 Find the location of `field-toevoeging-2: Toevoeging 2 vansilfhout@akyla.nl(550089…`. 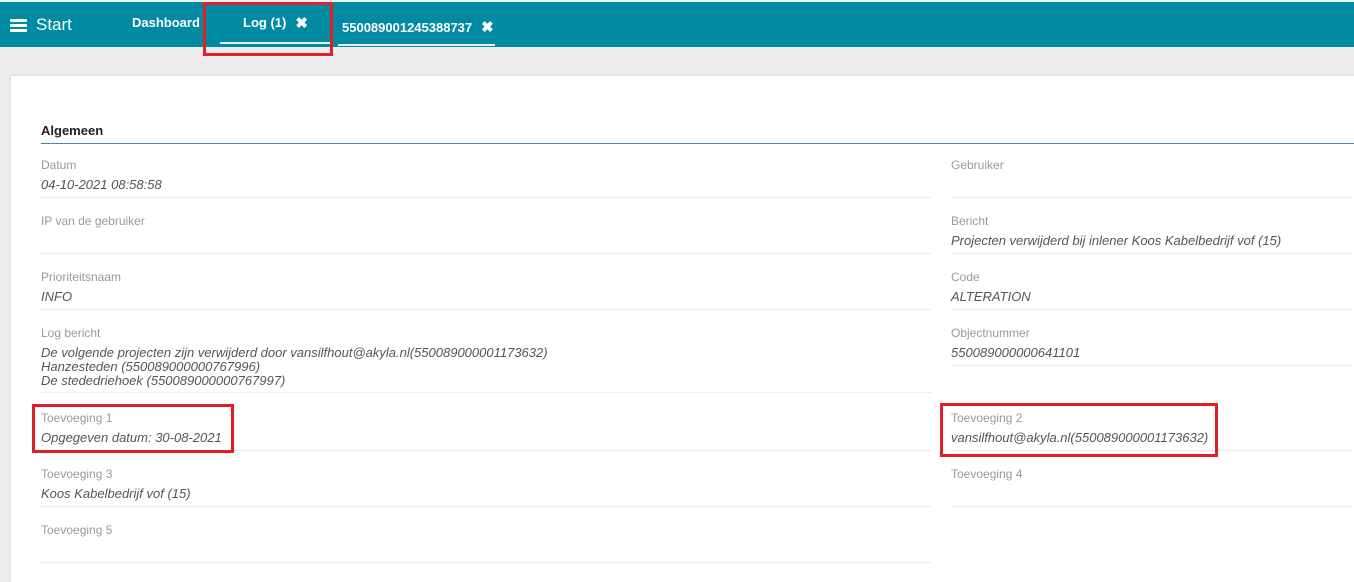

field-toevoeging-2: Toevoeging 2 vansilfhout@akyla.nl(550089… is located at coordinates (1152, 431).